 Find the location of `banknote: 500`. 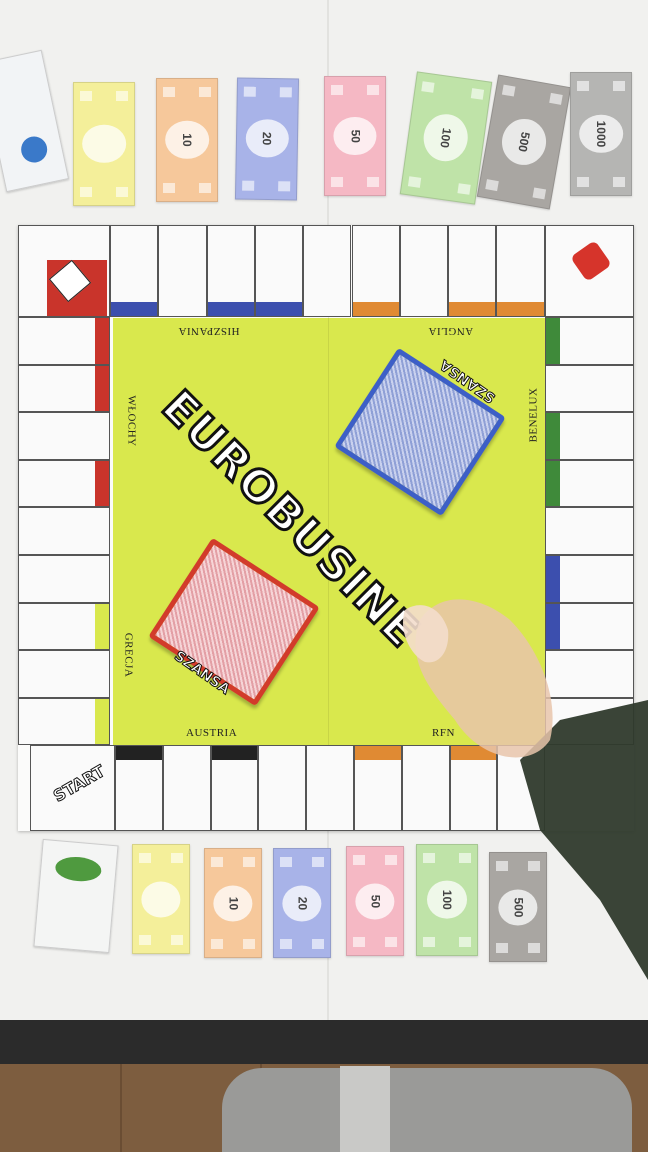

banknote: 500 is located at coordinates (518, 907).